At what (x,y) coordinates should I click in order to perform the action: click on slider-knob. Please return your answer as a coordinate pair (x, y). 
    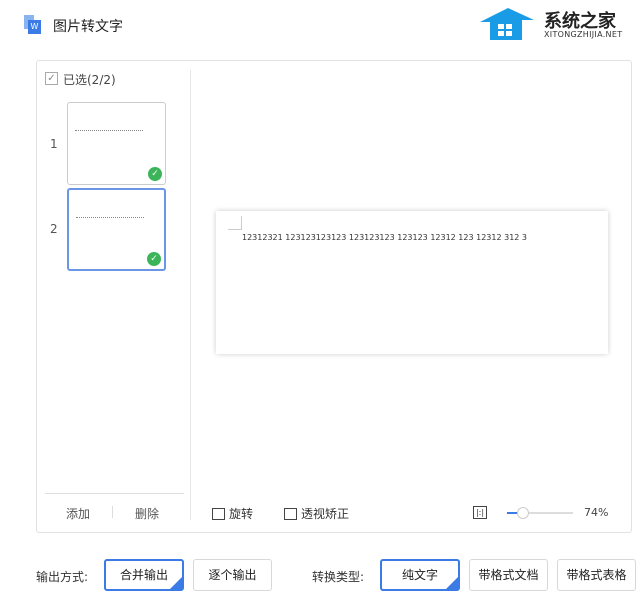
    Looking at the image, I should click on (523, 513).